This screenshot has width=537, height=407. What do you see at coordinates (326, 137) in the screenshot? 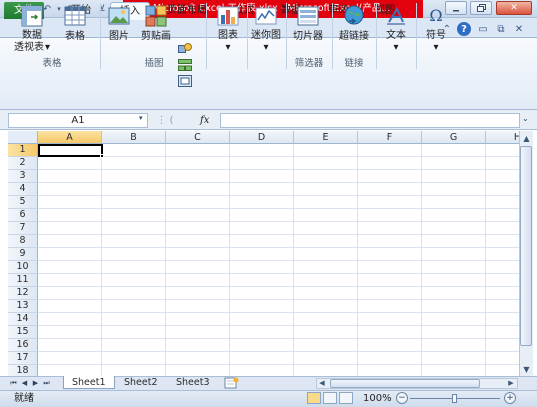
I see `column-header: E` at bounding box center [326, 137].